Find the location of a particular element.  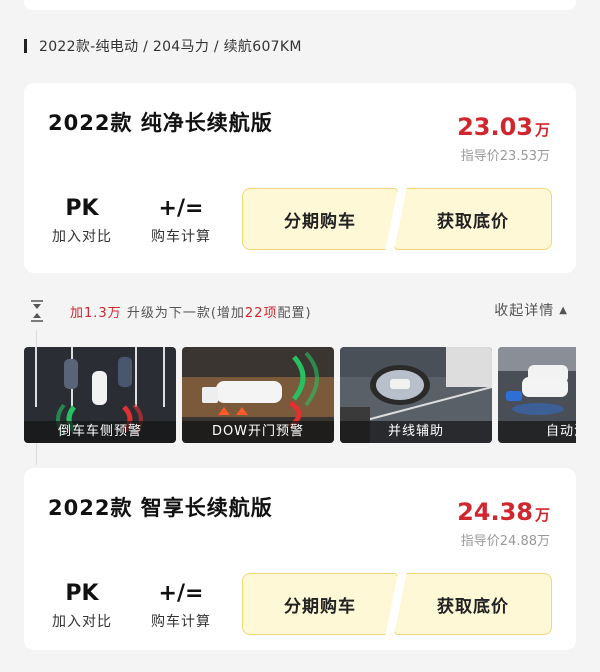

feature-thumb-lane-change: 并线辅助 is located at coordinates (416, 395).